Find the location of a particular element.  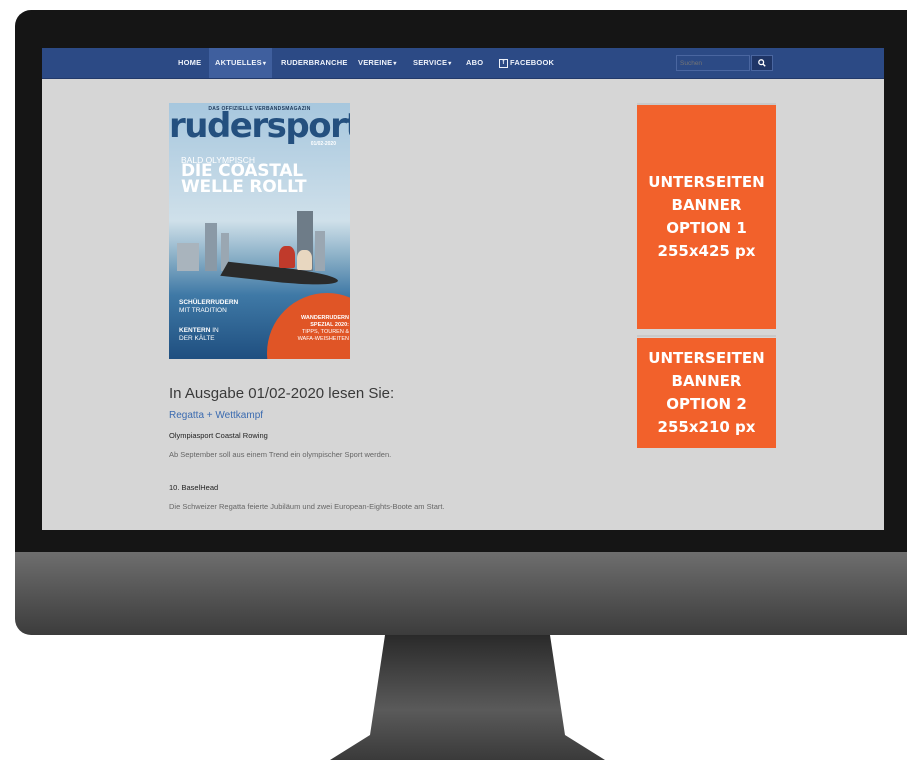

section-link: Regatta + Wettkampf is located at coordinates (216, 415).